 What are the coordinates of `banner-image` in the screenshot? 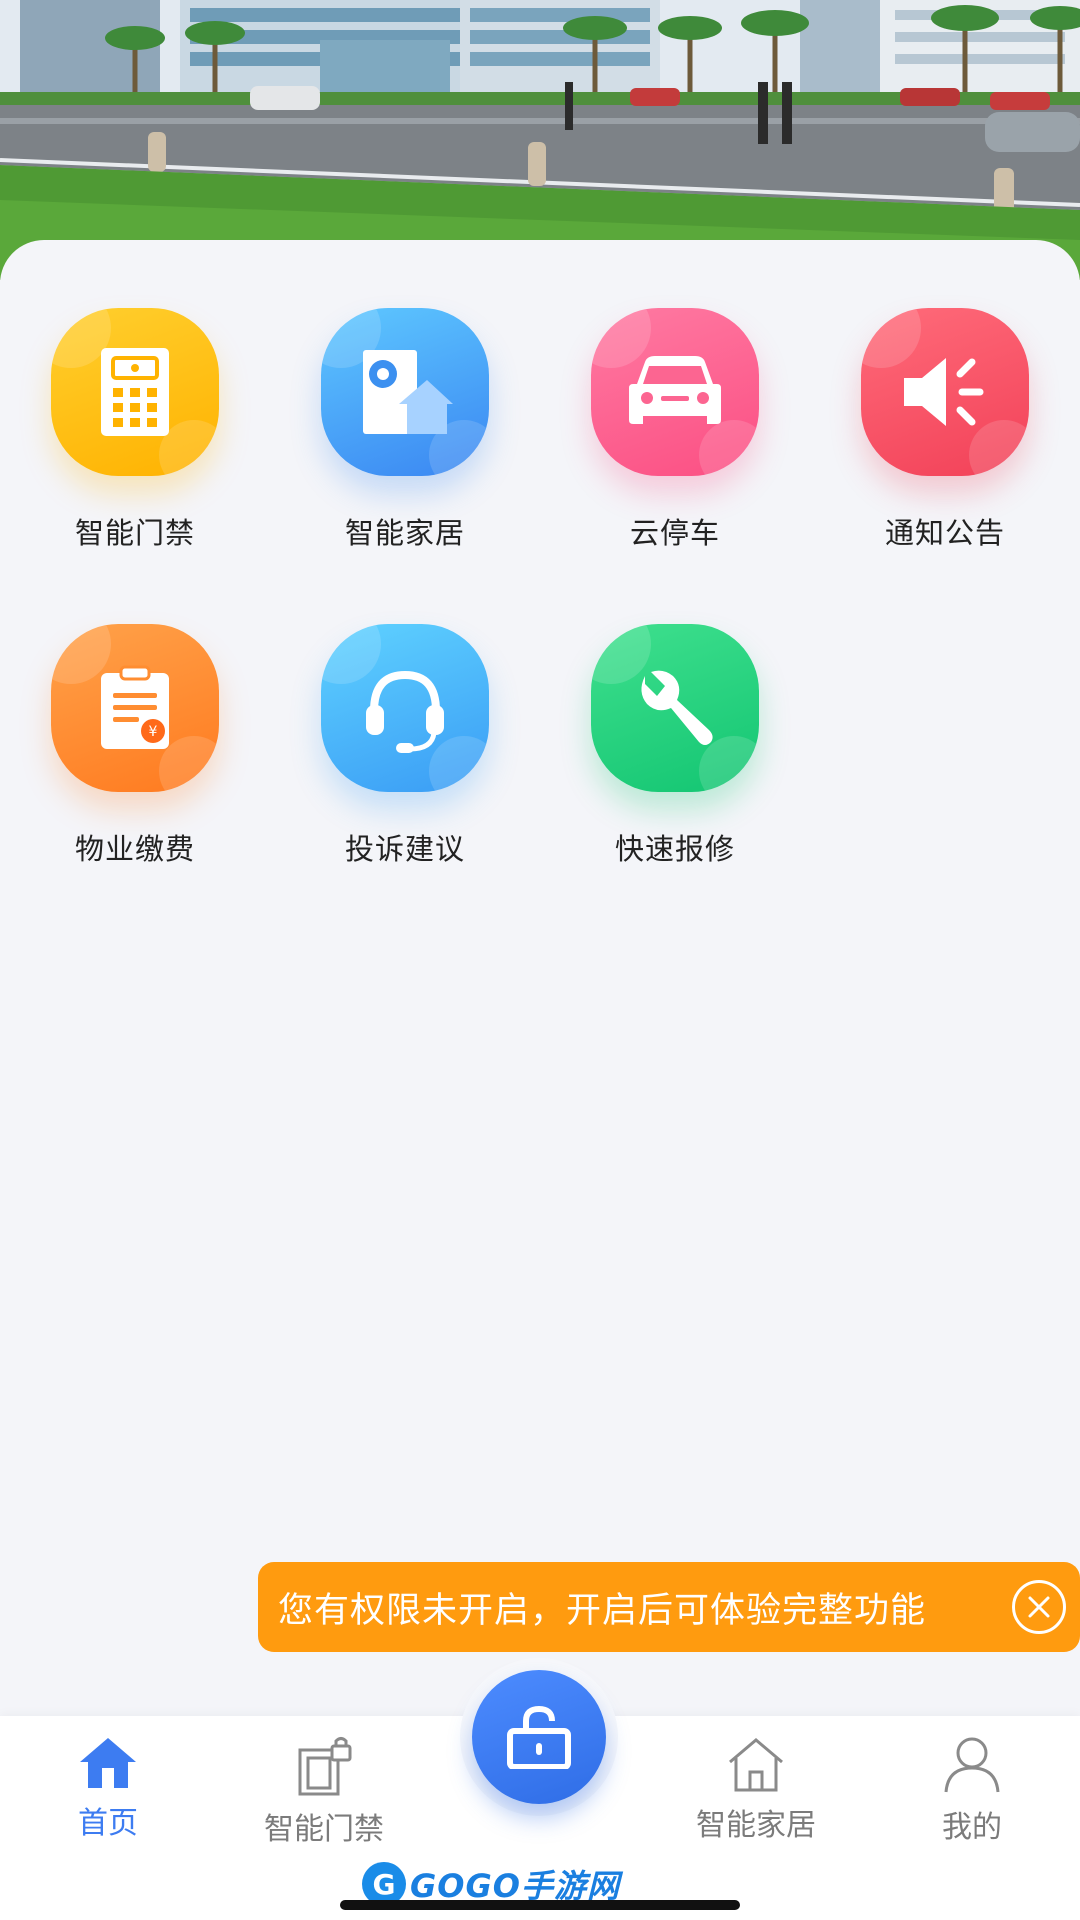 It's located at (540, 140).